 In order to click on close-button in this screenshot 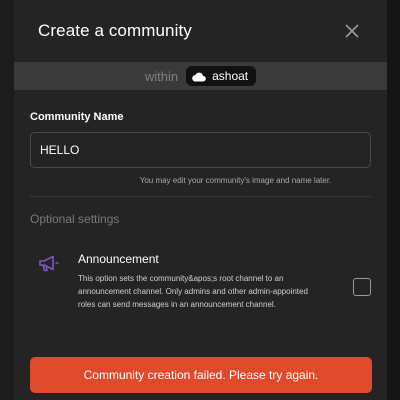, I will do `click(352, 31)`.